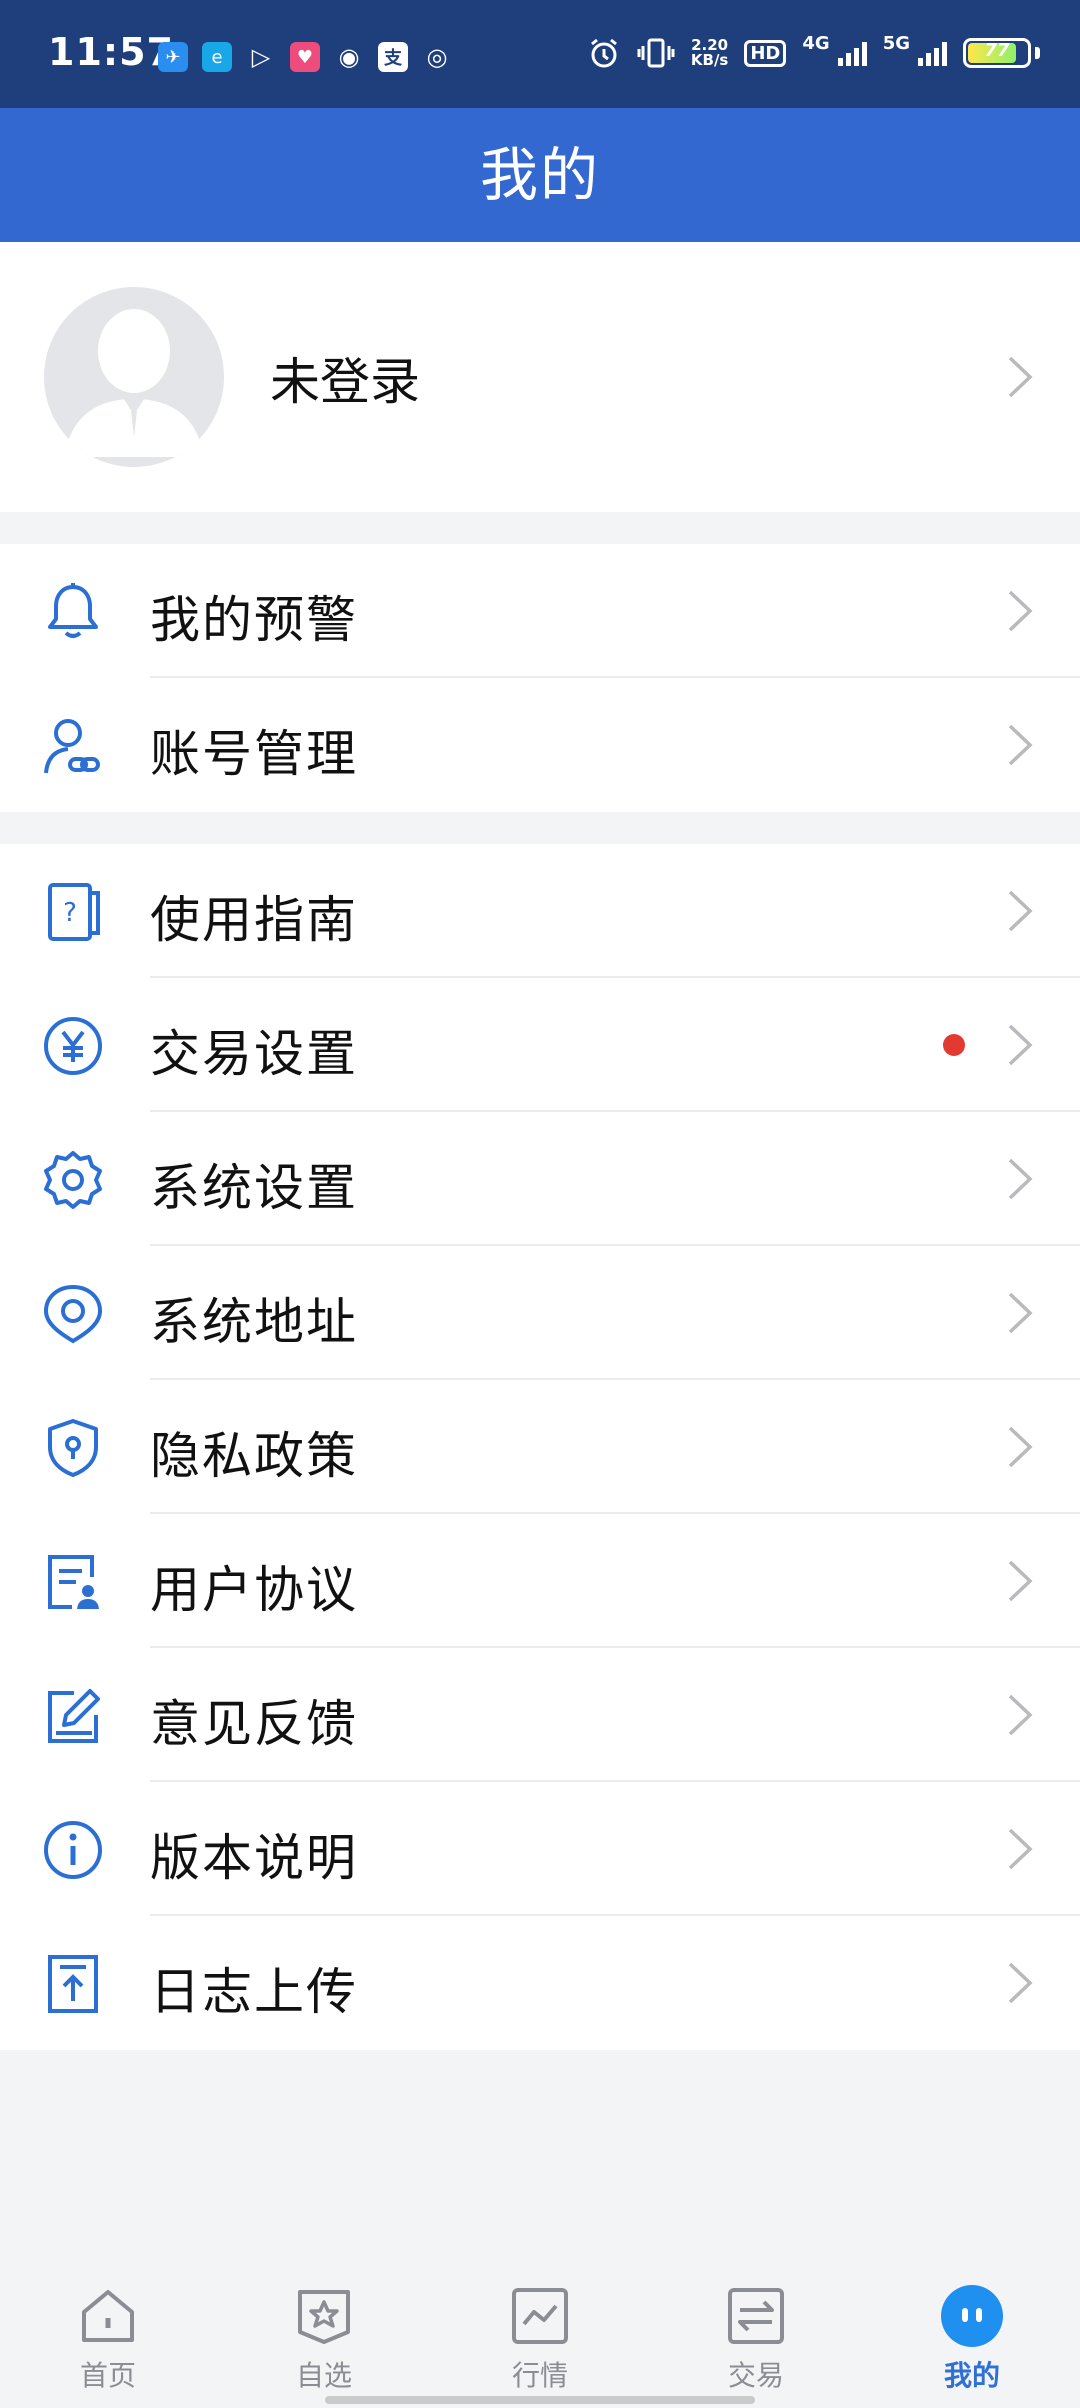 The width and height of the screenshot is (1080, 2408). I want to click on gear-icon, so click(73, 1180).